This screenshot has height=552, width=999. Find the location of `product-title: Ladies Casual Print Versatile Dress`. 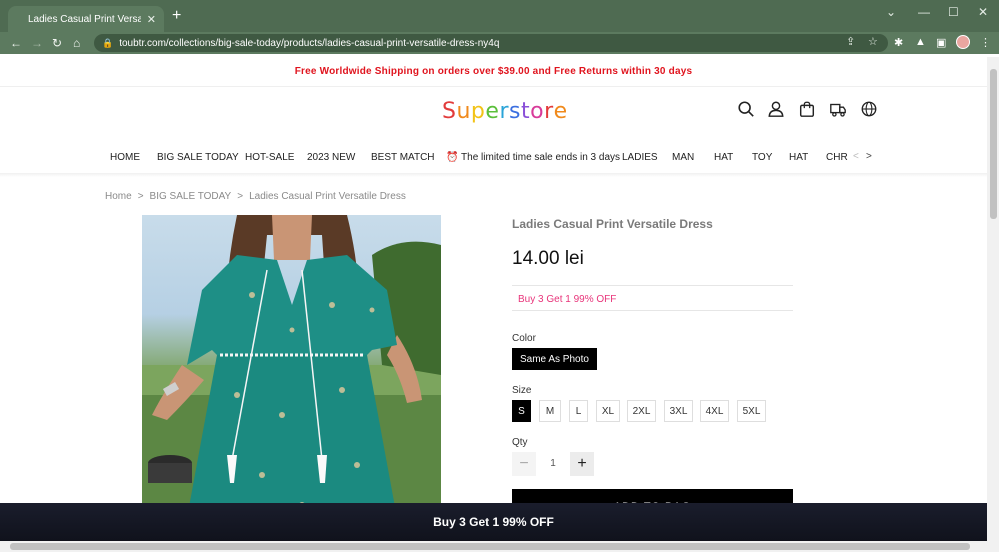

product-title: Ladies Casual Print Versatile Dress is located at coordinates (612, 224).